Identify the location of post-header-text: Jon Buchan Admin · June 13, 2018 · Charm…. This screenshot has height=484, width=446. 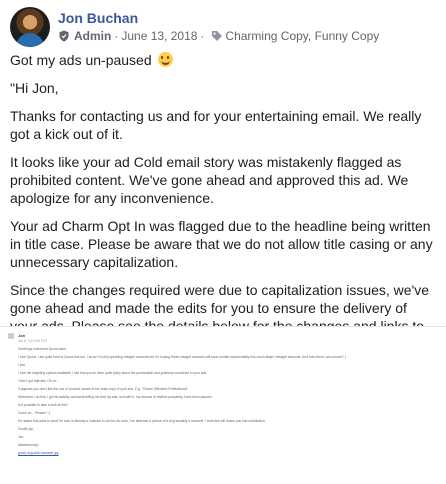
(218, 26).